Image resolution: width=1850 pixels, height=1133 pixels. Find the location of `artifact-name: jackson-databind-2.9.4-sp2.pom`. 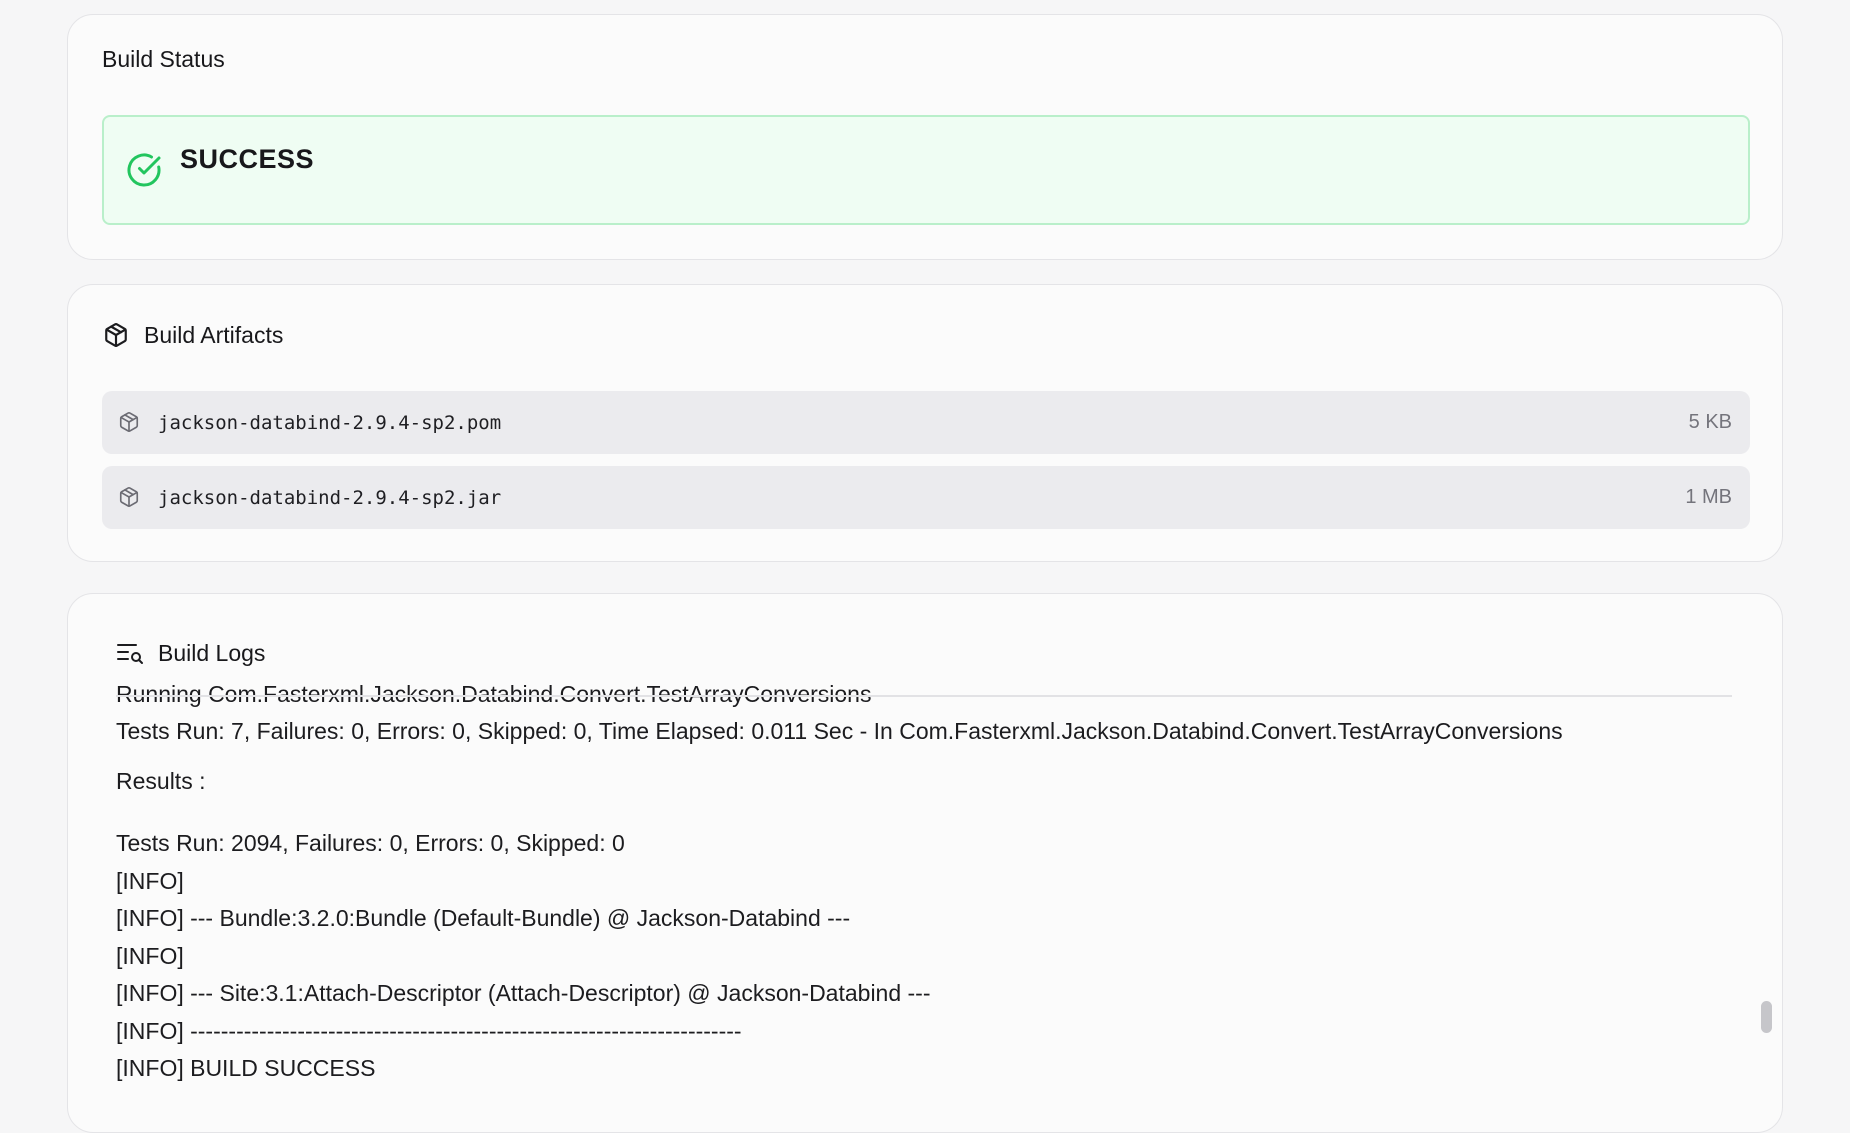

artifact-name: jackson-databind-2.9.4-sp2.pom is located at coordinates (330, 422).